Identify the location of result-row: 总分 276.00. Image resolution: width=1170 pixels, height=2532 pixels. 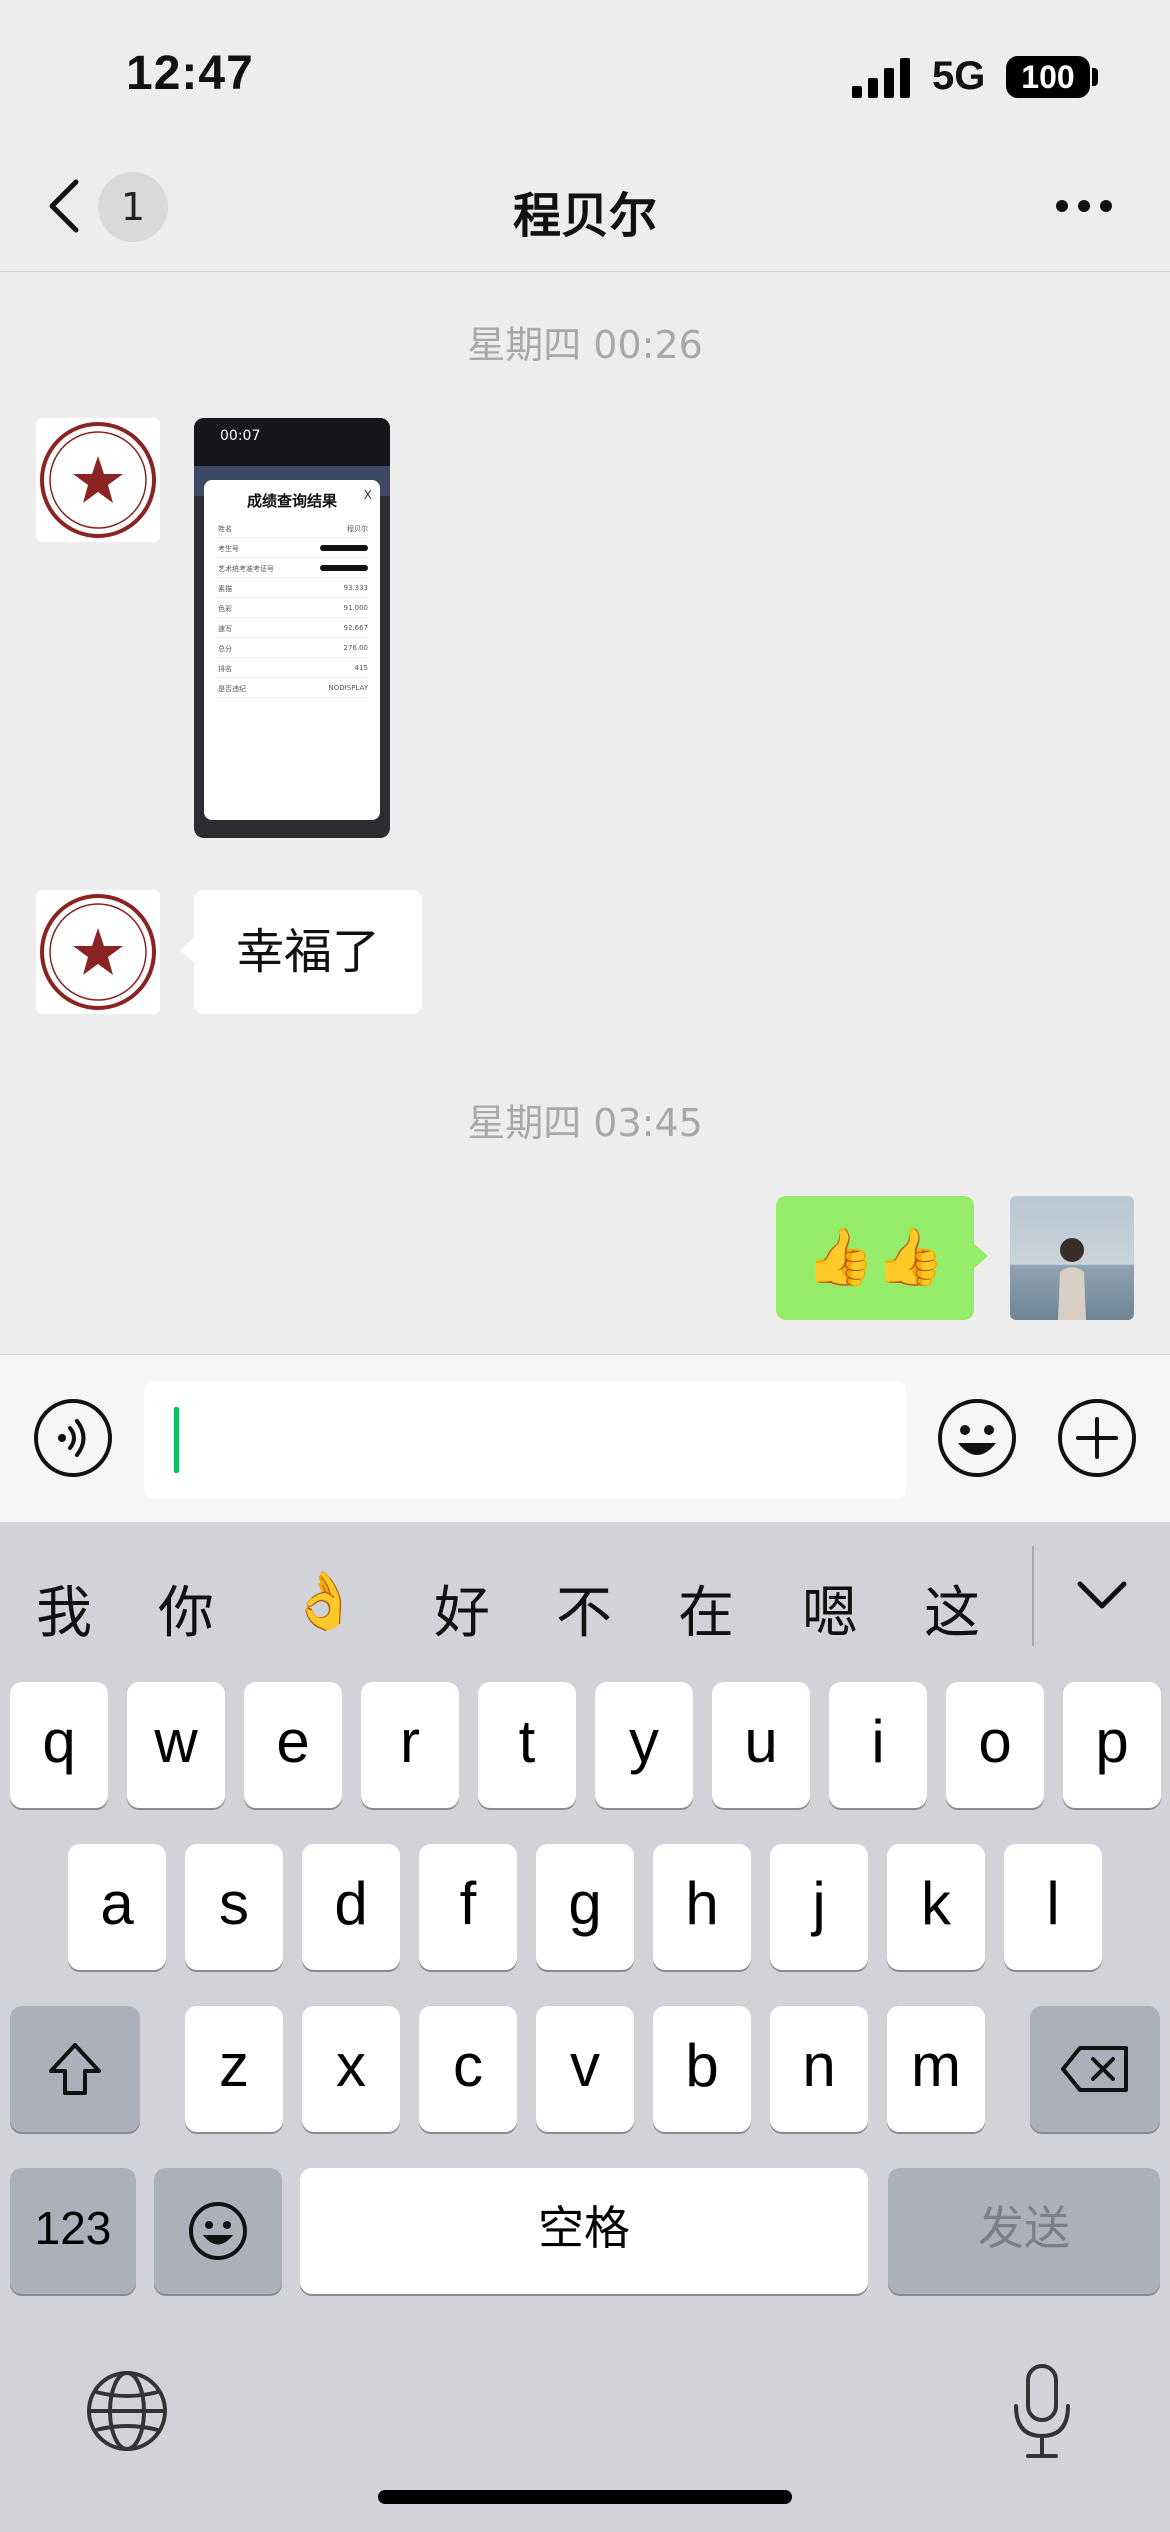
(293, 648).